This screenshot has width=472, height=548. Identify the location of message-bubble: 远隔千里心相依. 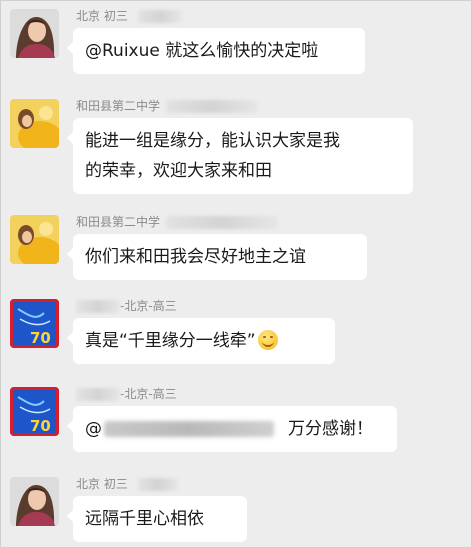
(157, 519).